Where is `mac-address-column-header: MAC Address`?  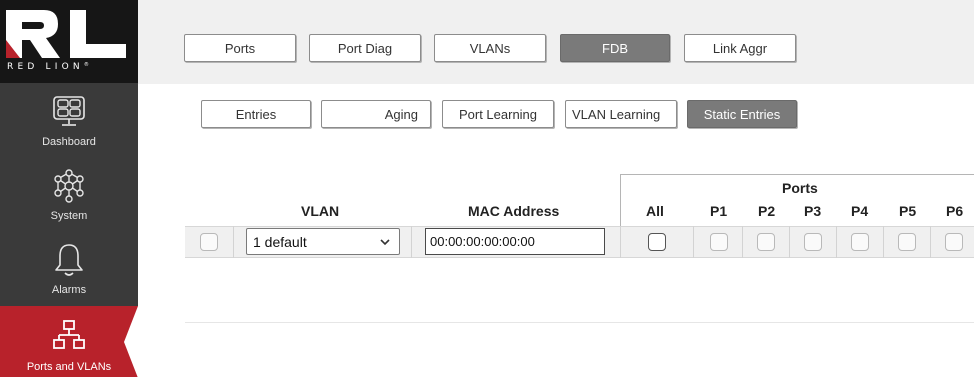
mac-address-column-header: MAC Address is located at coordinates (514, 211).